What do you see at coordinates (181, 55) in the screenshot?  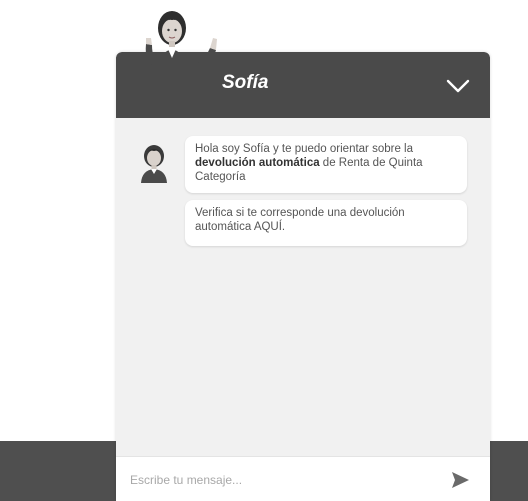 I see `assistant-mascot-illustration` at bounding box center [181, 55].